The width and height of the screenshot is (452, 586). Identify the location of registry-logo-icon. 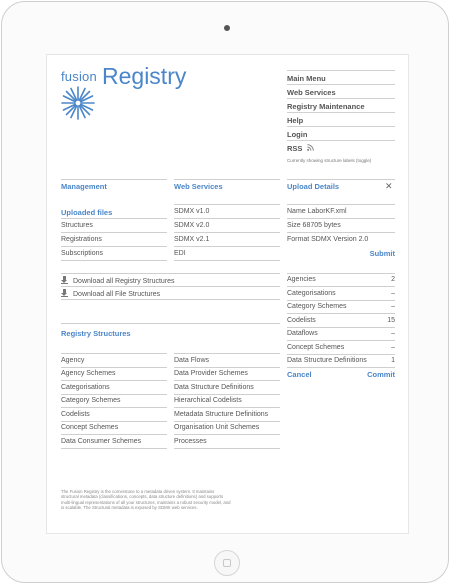
(78, 105).